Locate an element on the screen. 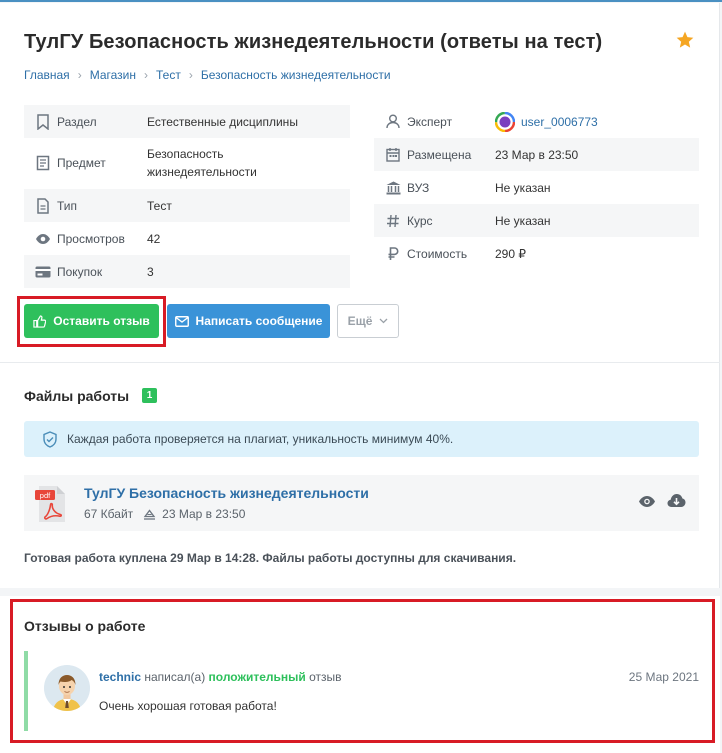 This screenshot has width=722, height=753. calendar-icon is located at coordinates (393, 155).